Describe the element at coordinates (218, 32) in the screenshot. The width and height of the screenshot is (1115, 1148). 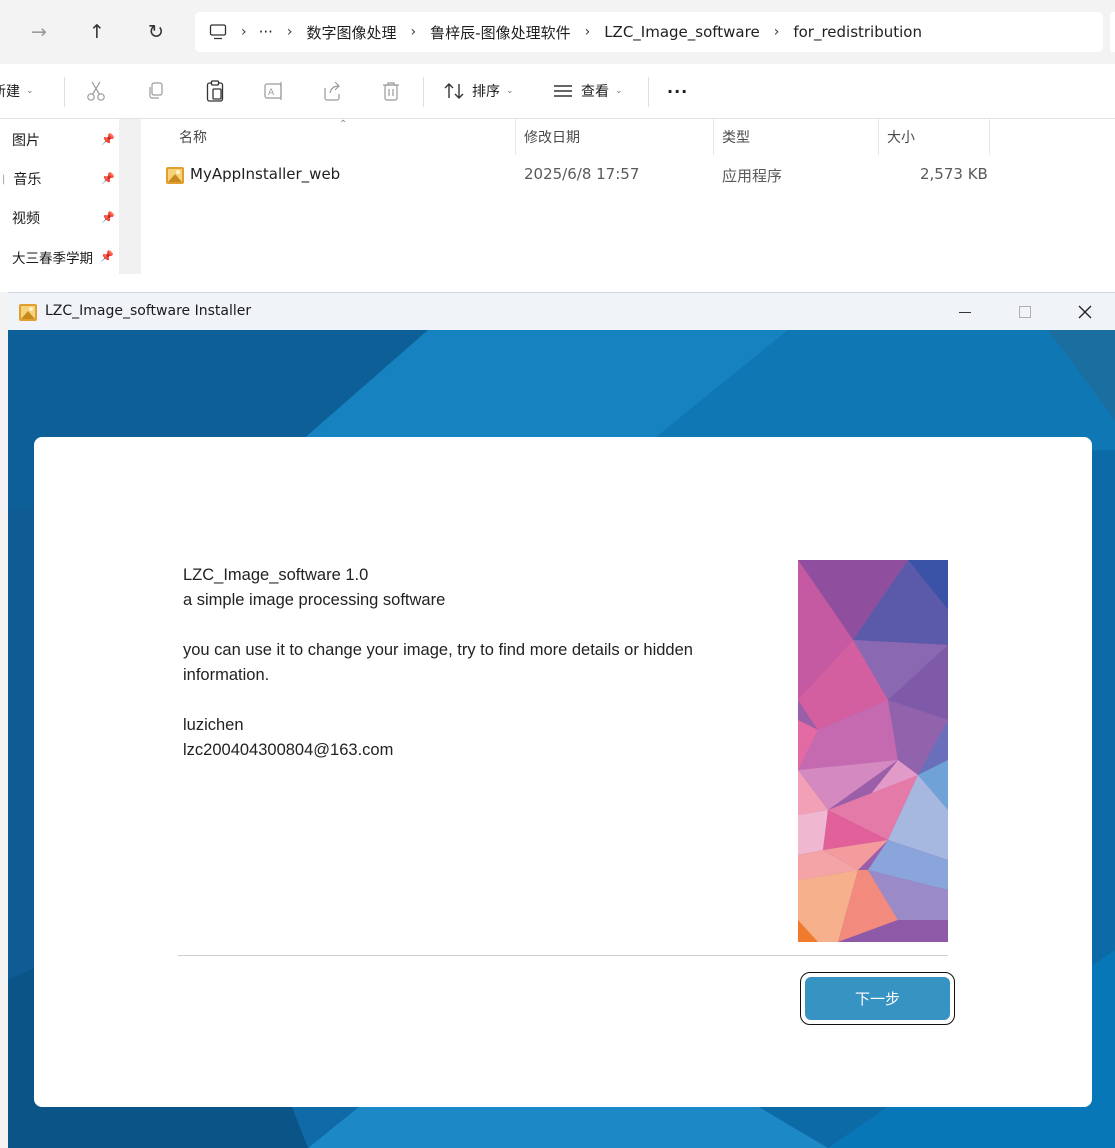
I see `computer-icon` at that location.